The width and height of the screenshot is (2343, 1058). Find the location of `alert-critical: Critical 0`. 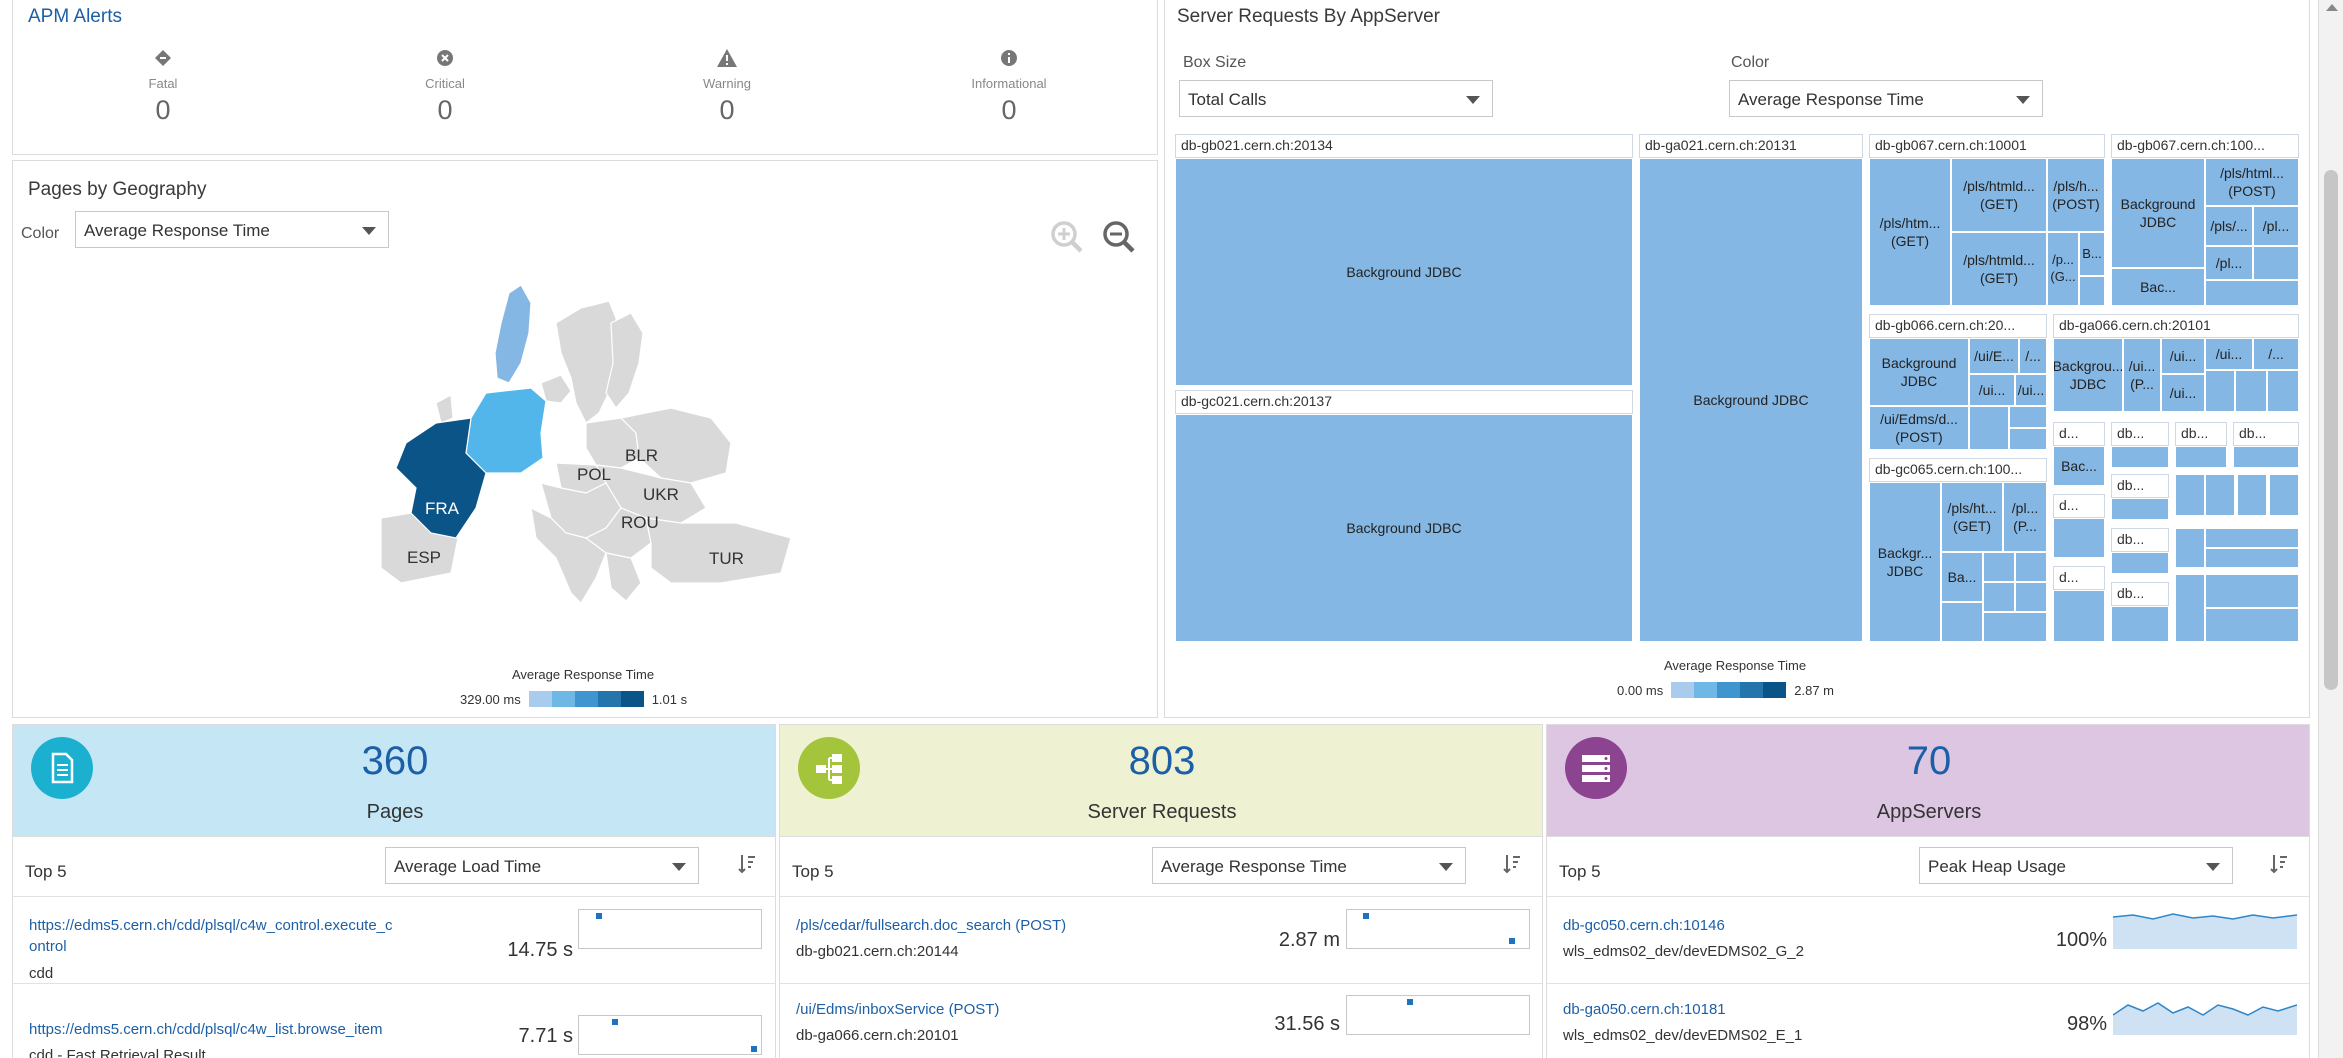

alert-critical: Critical 0 is located at coordinates (445, 87).